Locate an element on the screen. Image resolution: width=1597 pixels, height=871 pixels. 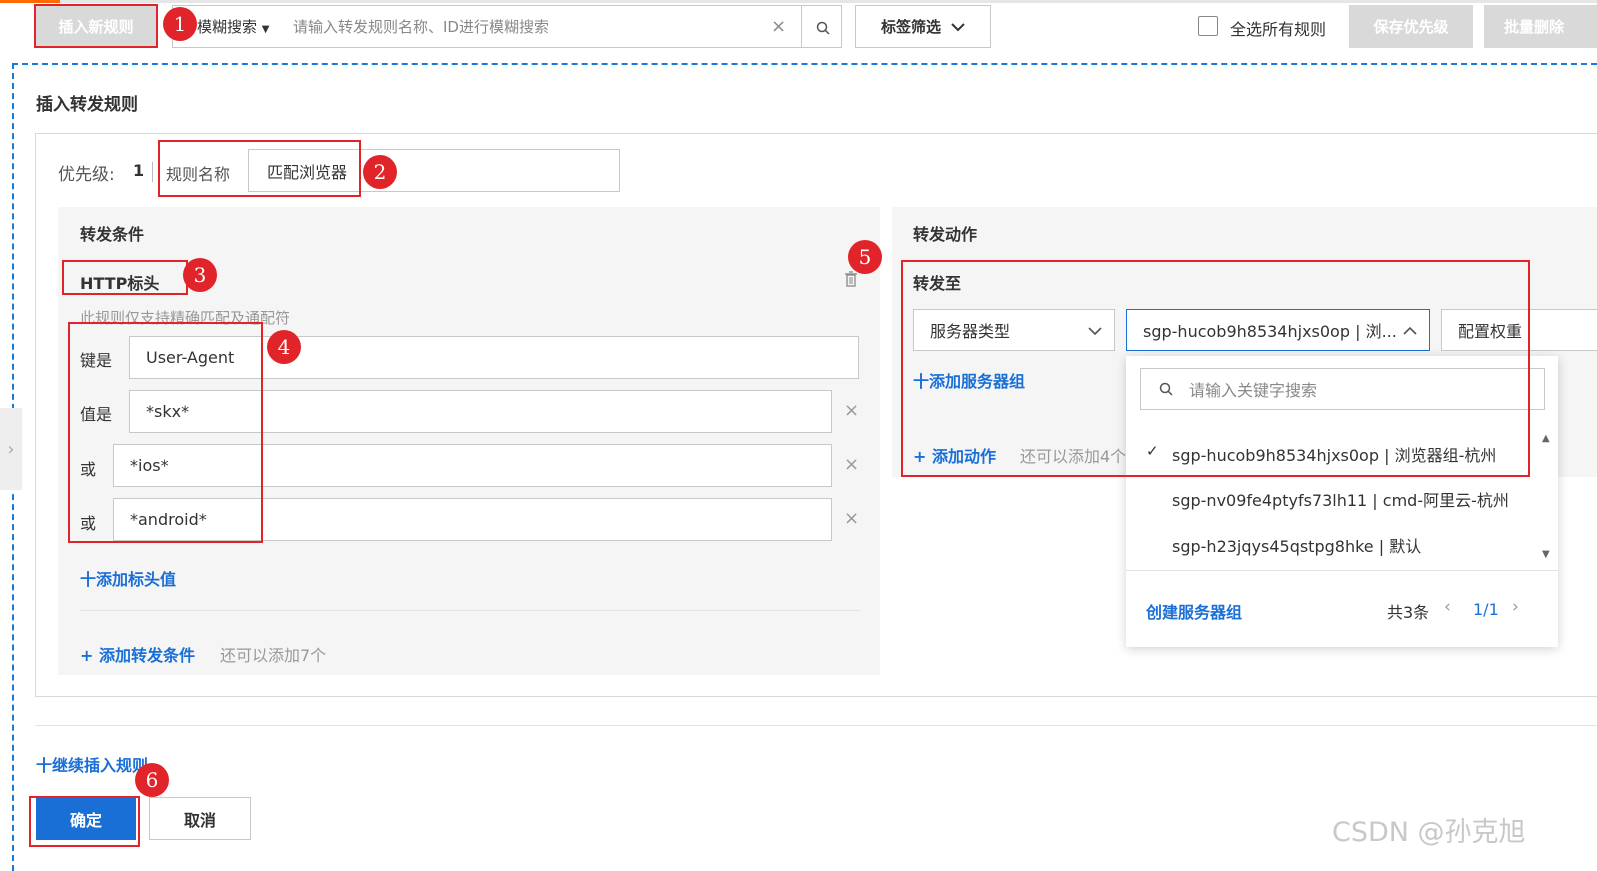
annotation-badge-1: 1 is located at coordinates (180, 24).